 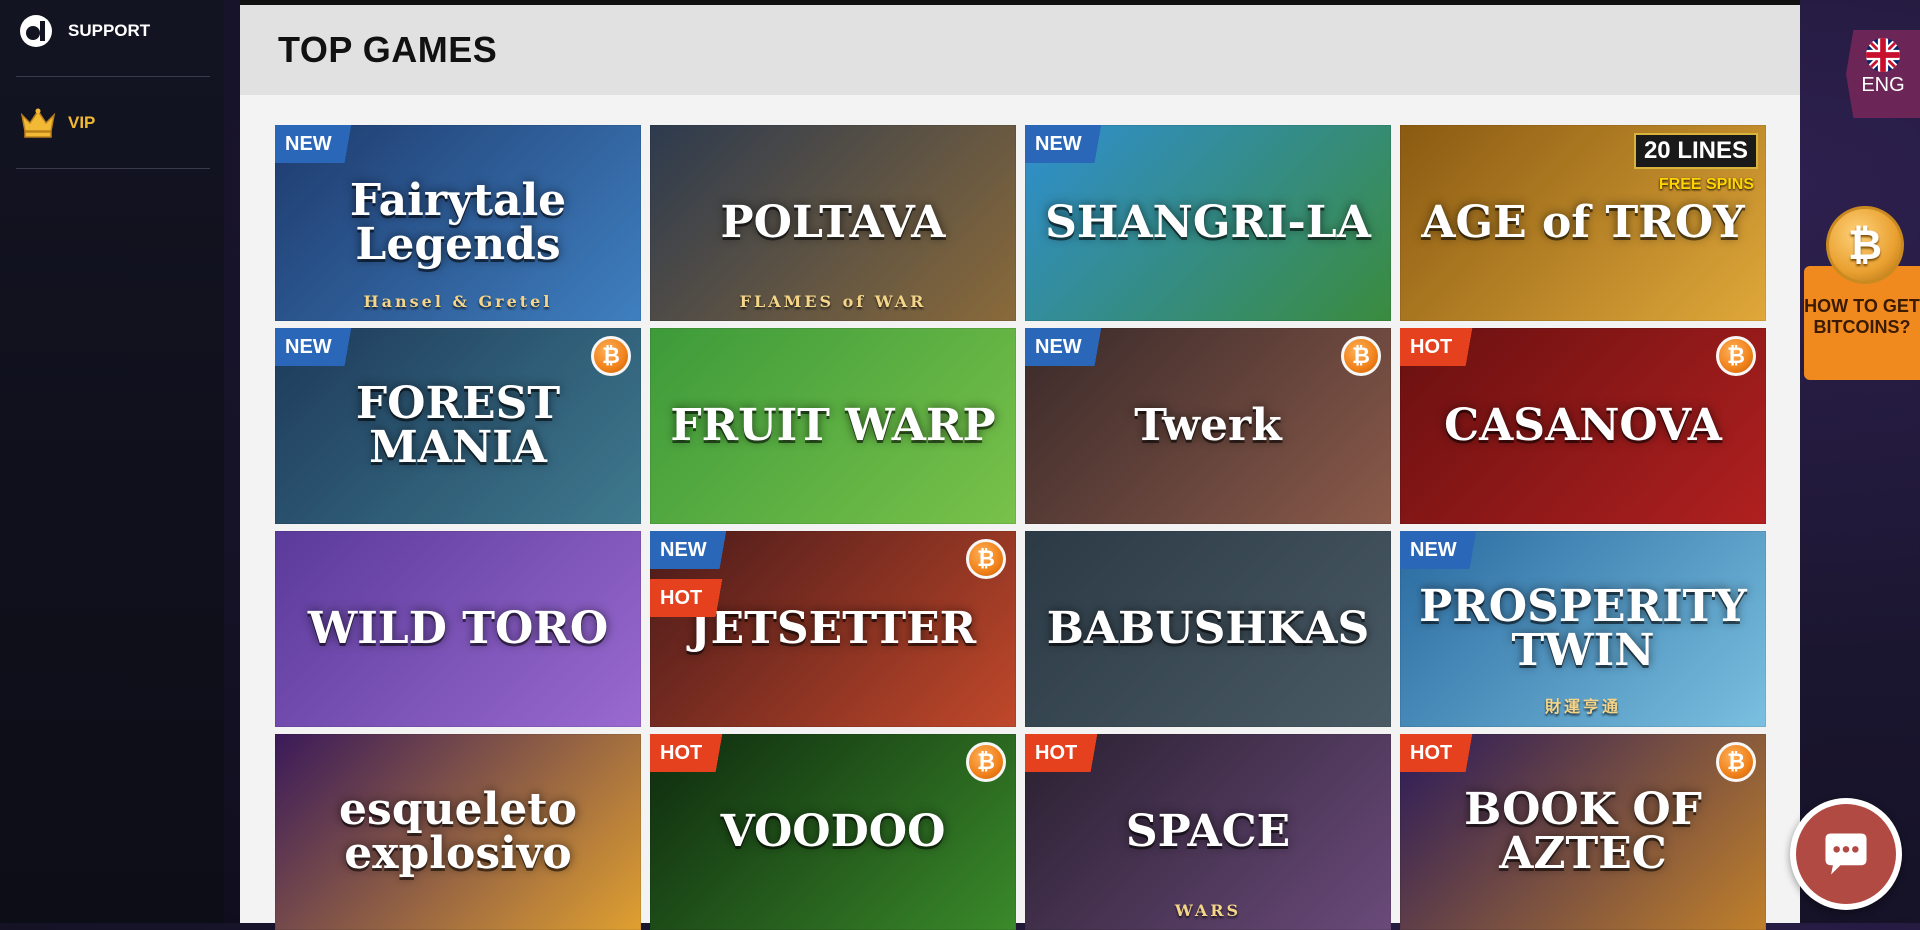 I want to click on page-title: TOP GAMES, so click(x=388, y=49).